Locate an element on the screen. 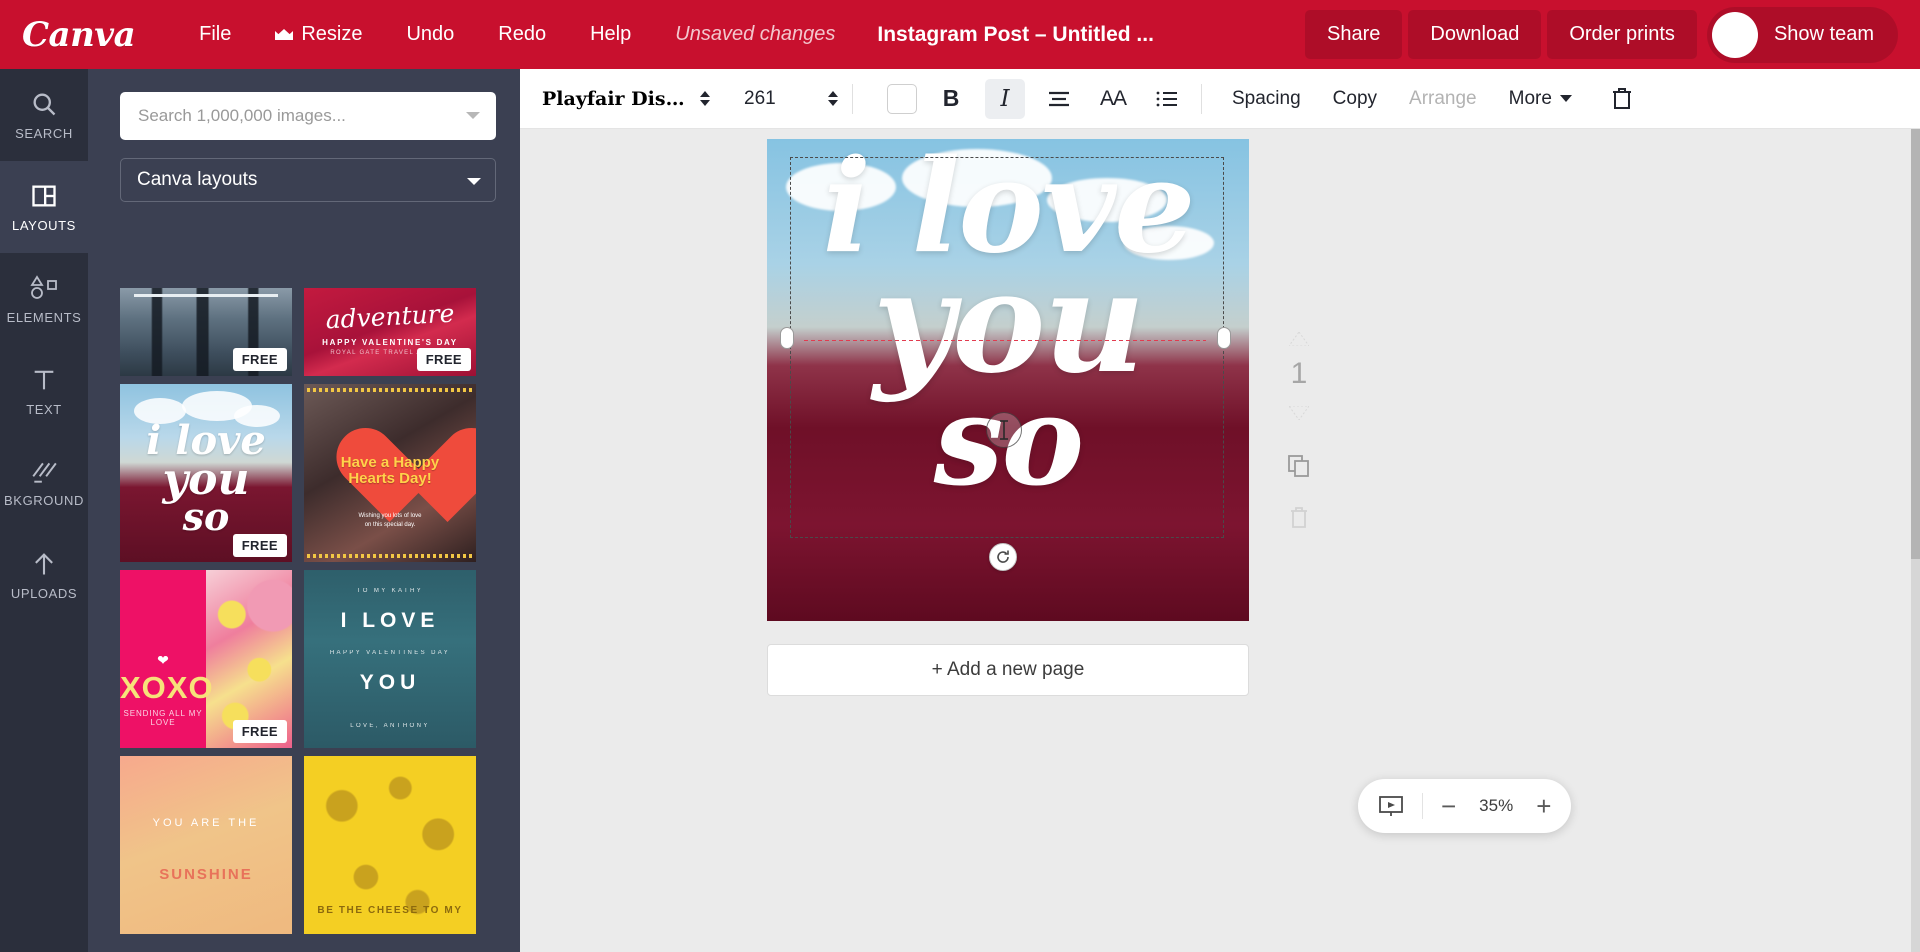  canva-logo: Canva is located at coordinates (79, 35).